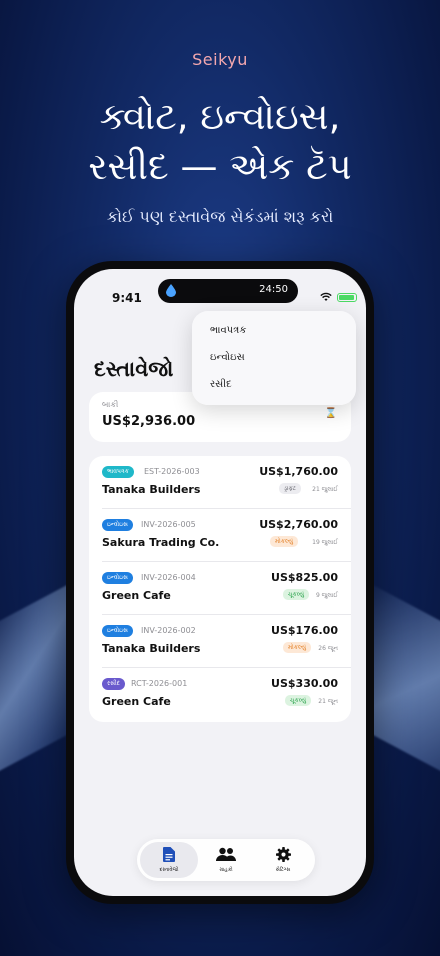 This screenshot has height=956, width=440. What do you see at coordinates (274, 358) in the screenshot?
I see `new-document-menu: ભાવપત્રક ઇન્વોઇસ રસીદ` at bounding box center [274, 358].